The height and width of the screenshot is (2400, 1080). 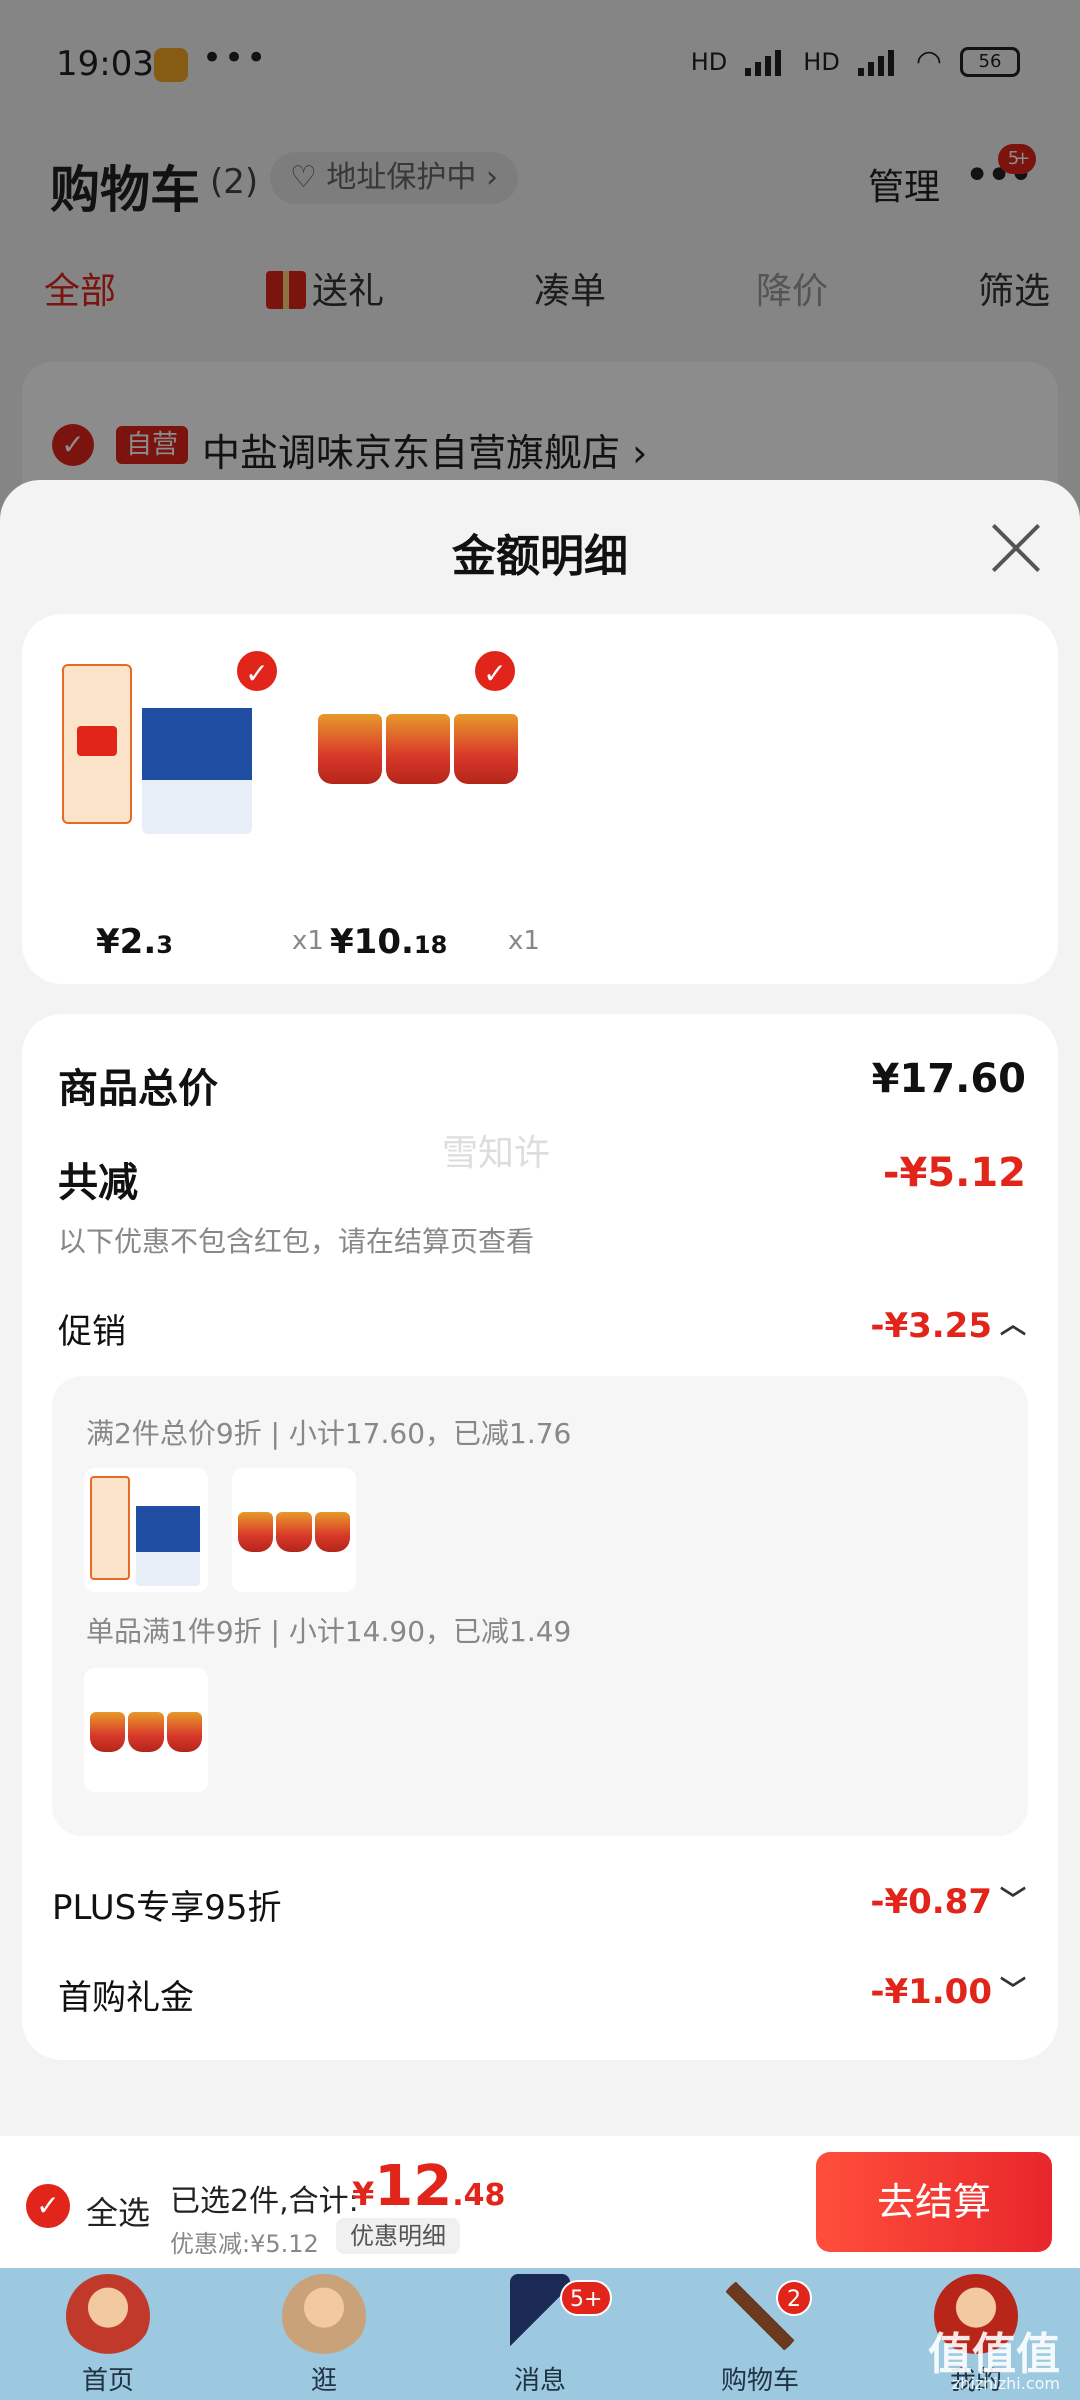 What do you see at coordinates (244, 2244) in the screenshot?
I see `discount-text: 优惠减:¥5.12` at bounding box center [244, 2244].